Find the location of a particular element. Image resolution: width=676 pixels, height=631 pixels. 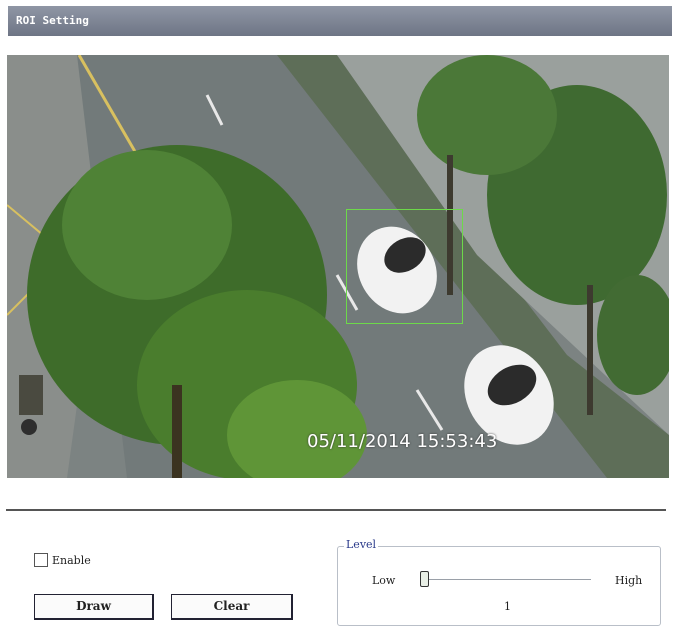

level-group: Level Low High 1 is located at coordinates (499, 582).